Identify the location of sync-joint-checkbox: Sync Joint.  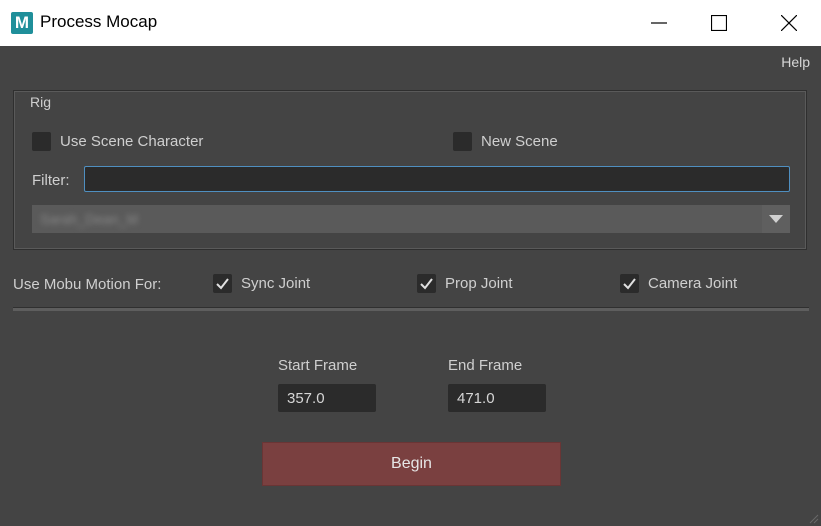
(261, 283).